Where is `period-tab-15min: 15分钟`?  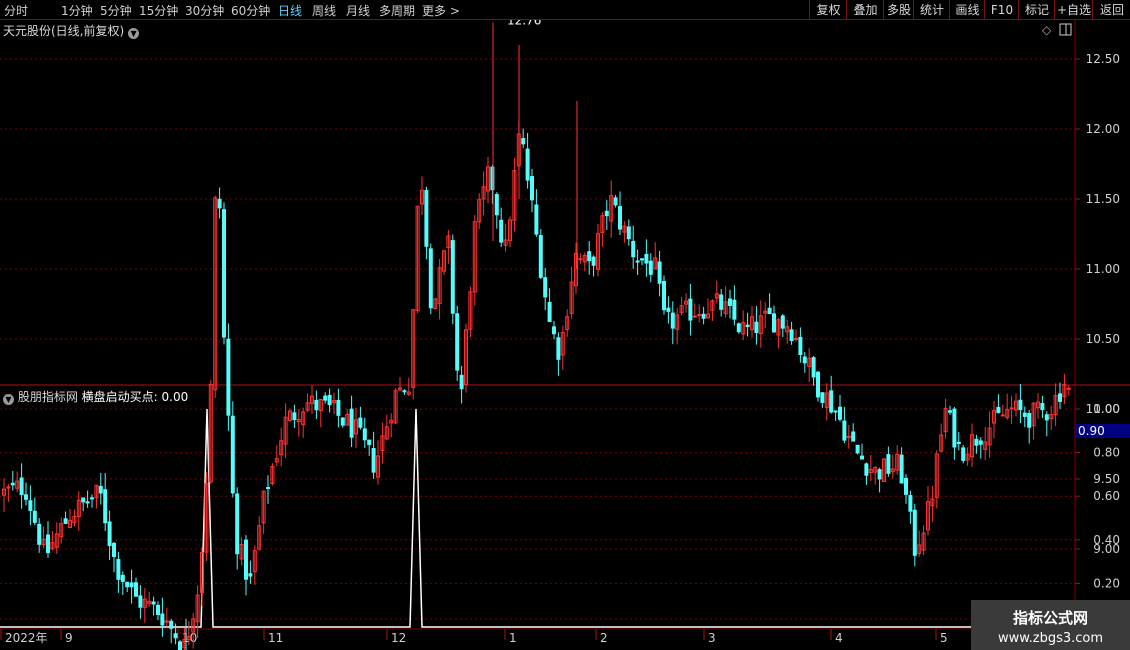
period-tab-15min: 15分钟 is located at coordinates (158, 10).